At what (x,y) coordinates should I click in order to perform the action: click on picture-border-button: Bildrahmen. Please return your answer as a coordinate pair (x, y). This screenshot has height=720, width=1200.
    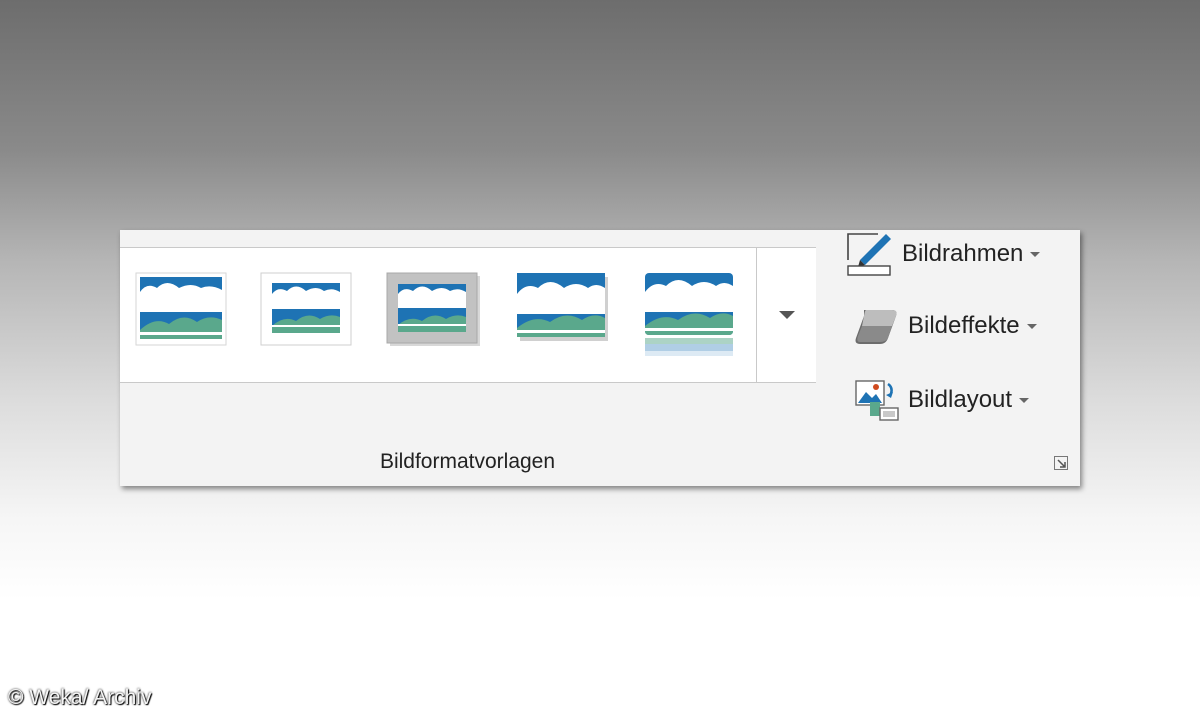
    Looking at the image, I should click on (943, 254).